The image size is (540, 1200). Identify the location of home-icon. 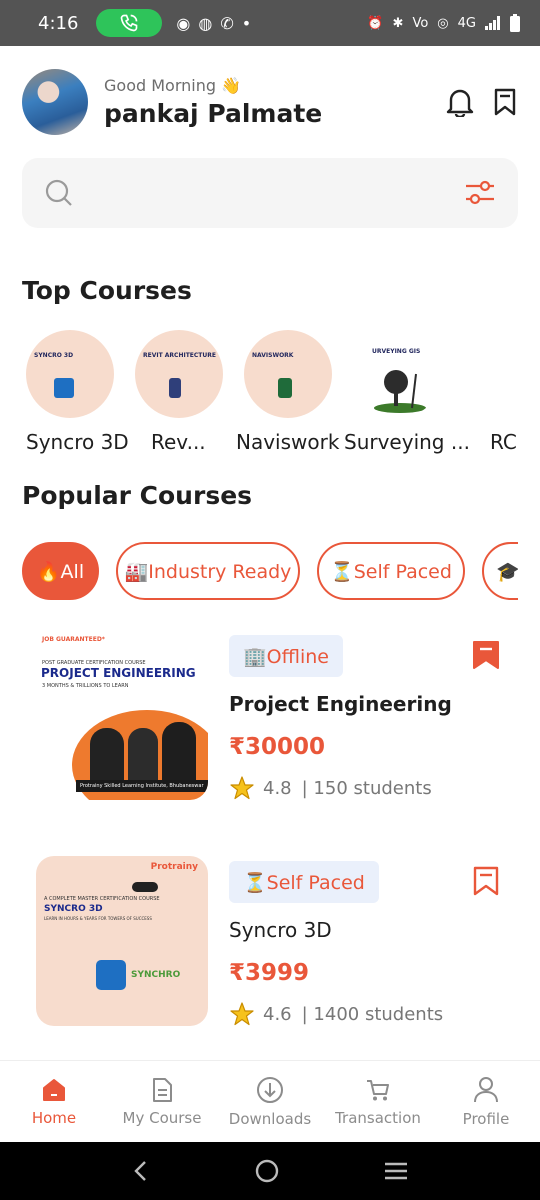
(54, 1089).